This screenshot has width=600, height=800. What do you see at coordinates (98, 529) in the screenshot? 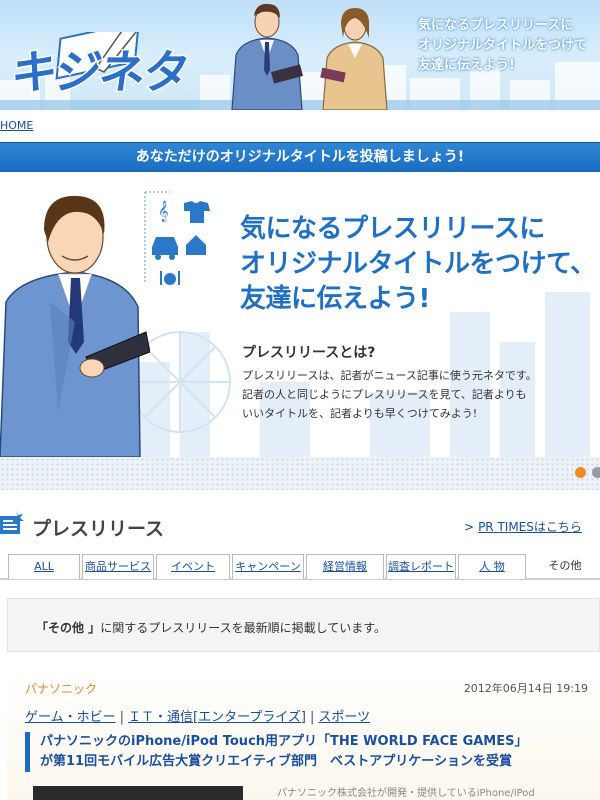
I see `press-release-heading: プレスリリース` at bounding box center [98, 529].